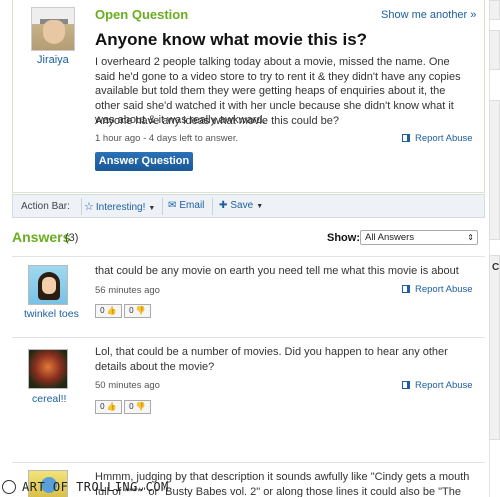  What do you see at coordinates (496, 267) in the screenshot?
I see `sidebar-heading: C` at bounding box center [496, 267].